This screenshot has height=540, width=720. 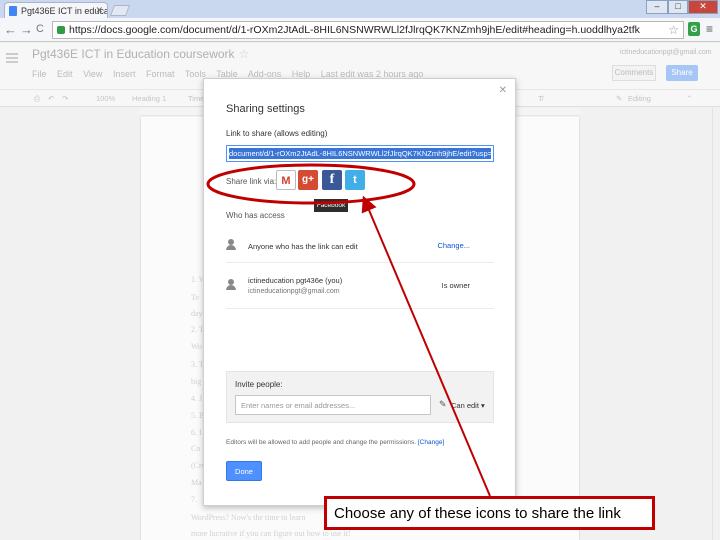 What do you see at coordinates (443, 404) in the screenshot?
I see `pencil-icon: ✎` at bounding box center [443, 404].